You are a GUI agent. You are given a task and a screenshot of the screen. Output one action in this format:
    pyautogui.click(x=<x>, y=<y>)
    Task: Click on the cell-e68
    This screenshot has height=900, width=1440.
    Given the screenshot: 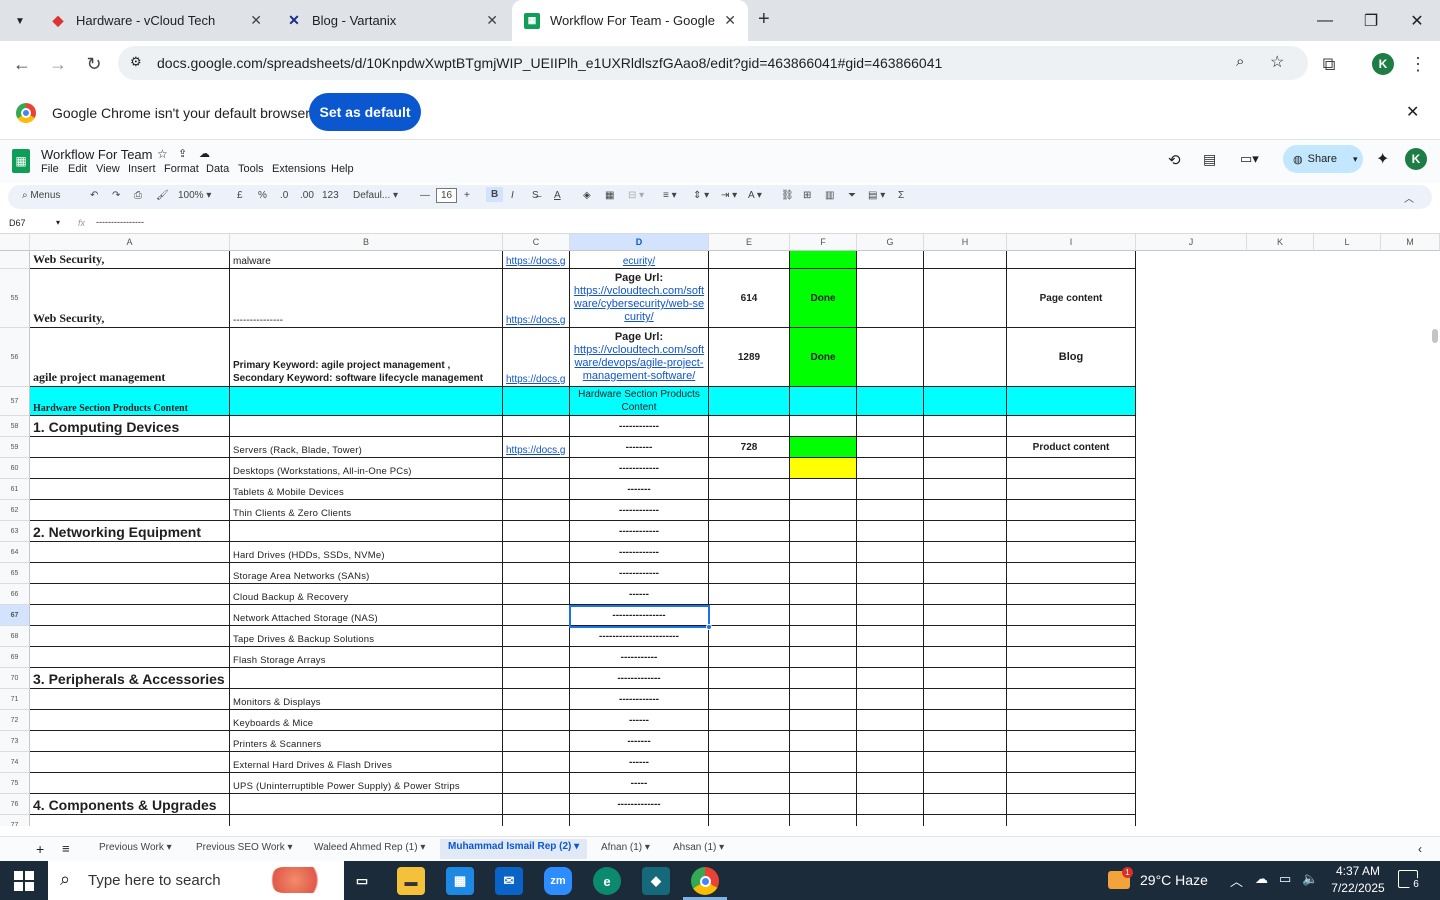 What is the action you would take?
    pyautogui.click(x=749, y=636)
    